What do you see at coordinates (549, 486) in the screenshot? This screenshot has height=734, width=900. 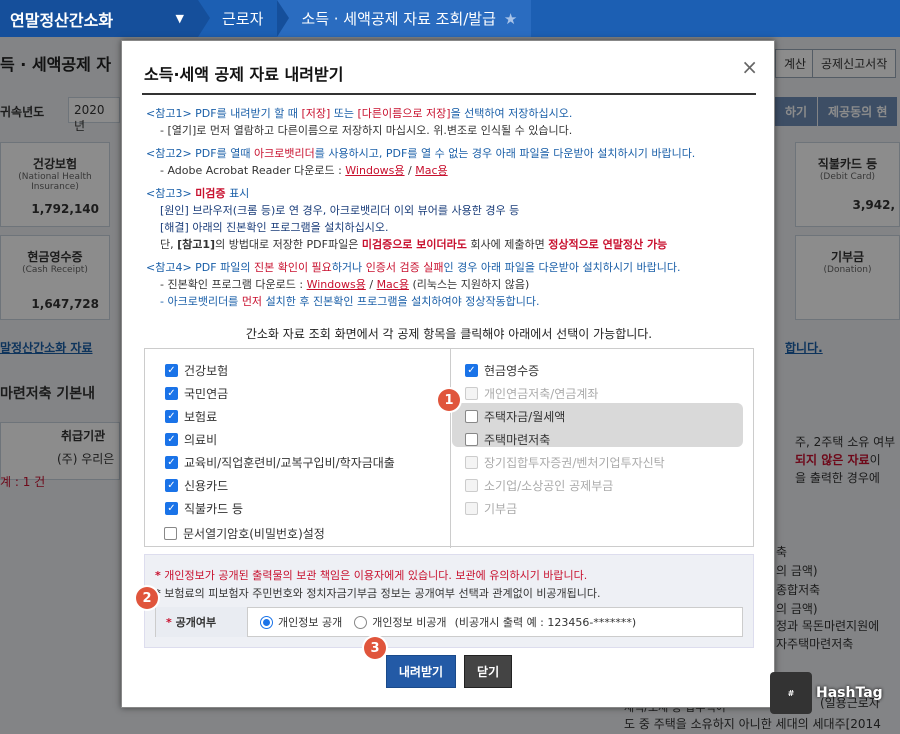 I see `checkbox-label: 소기업/소상공인 공제부금` at bounding box center [549, 486].